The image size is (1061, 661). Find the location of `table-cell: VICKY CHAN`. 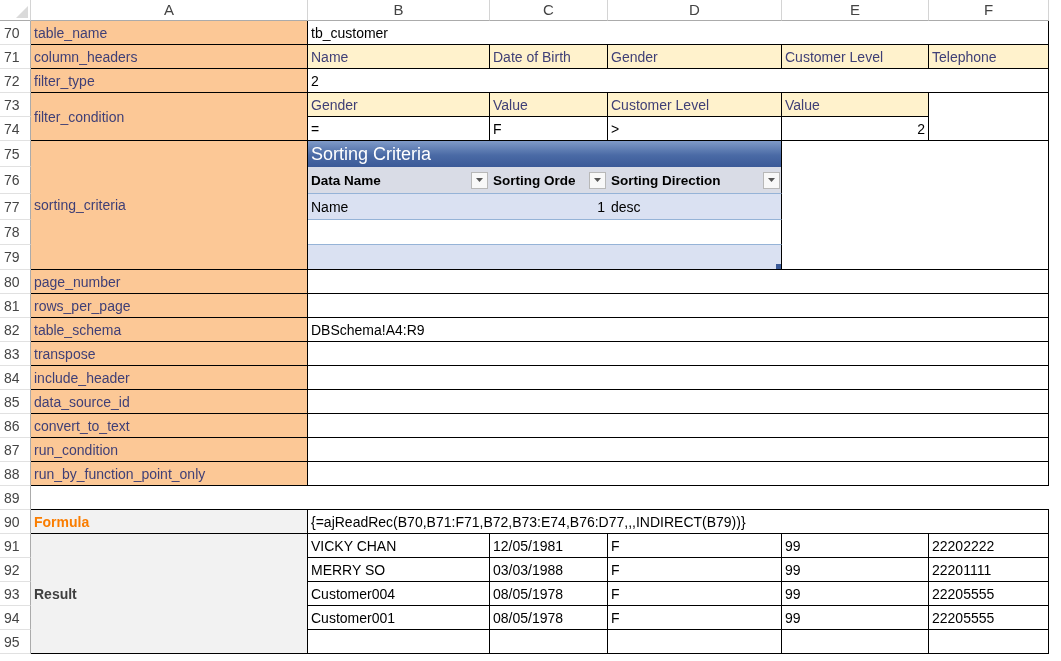

table-cell: VICKY CHAN is located at coordinates (399, 546).